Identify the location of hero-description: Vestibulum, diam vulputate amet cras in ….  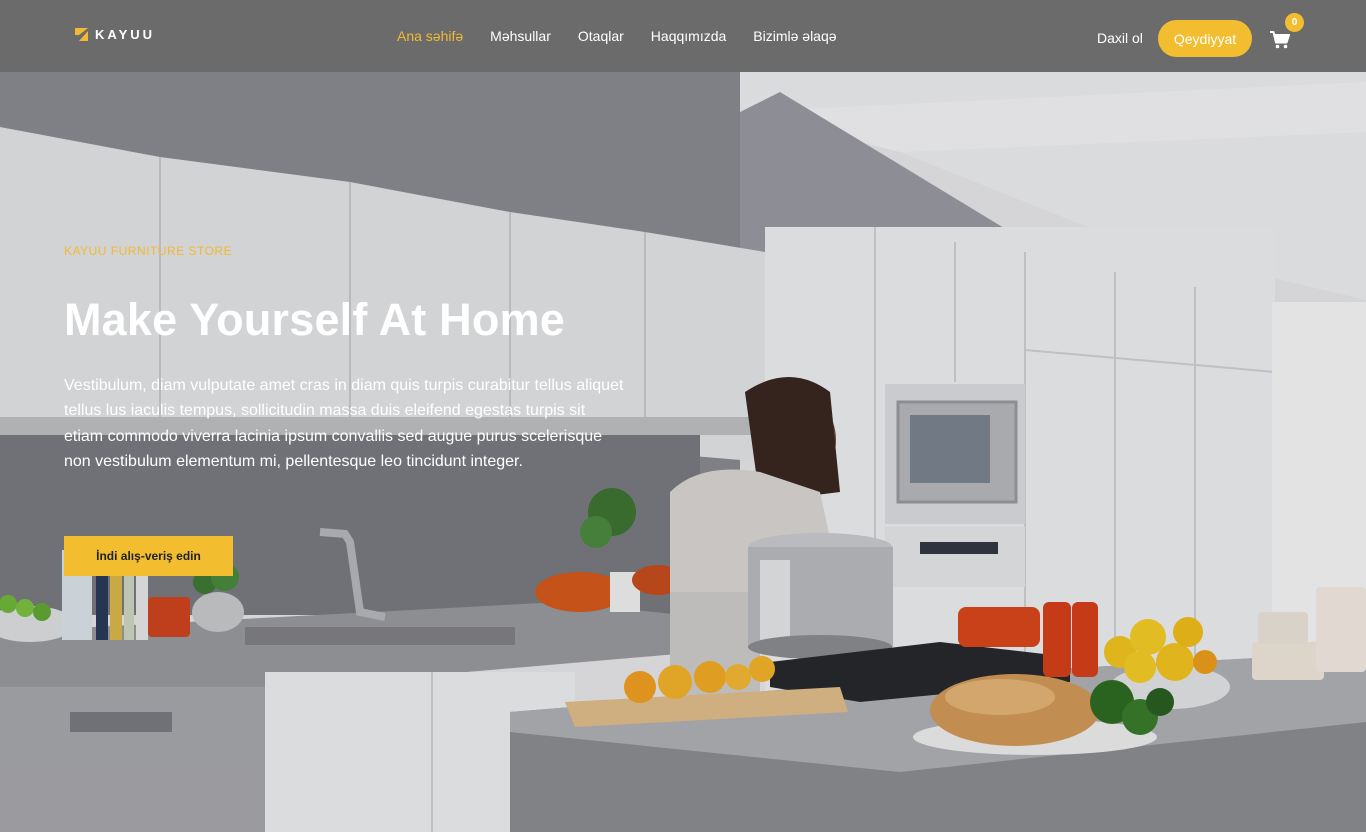
(344, 423).